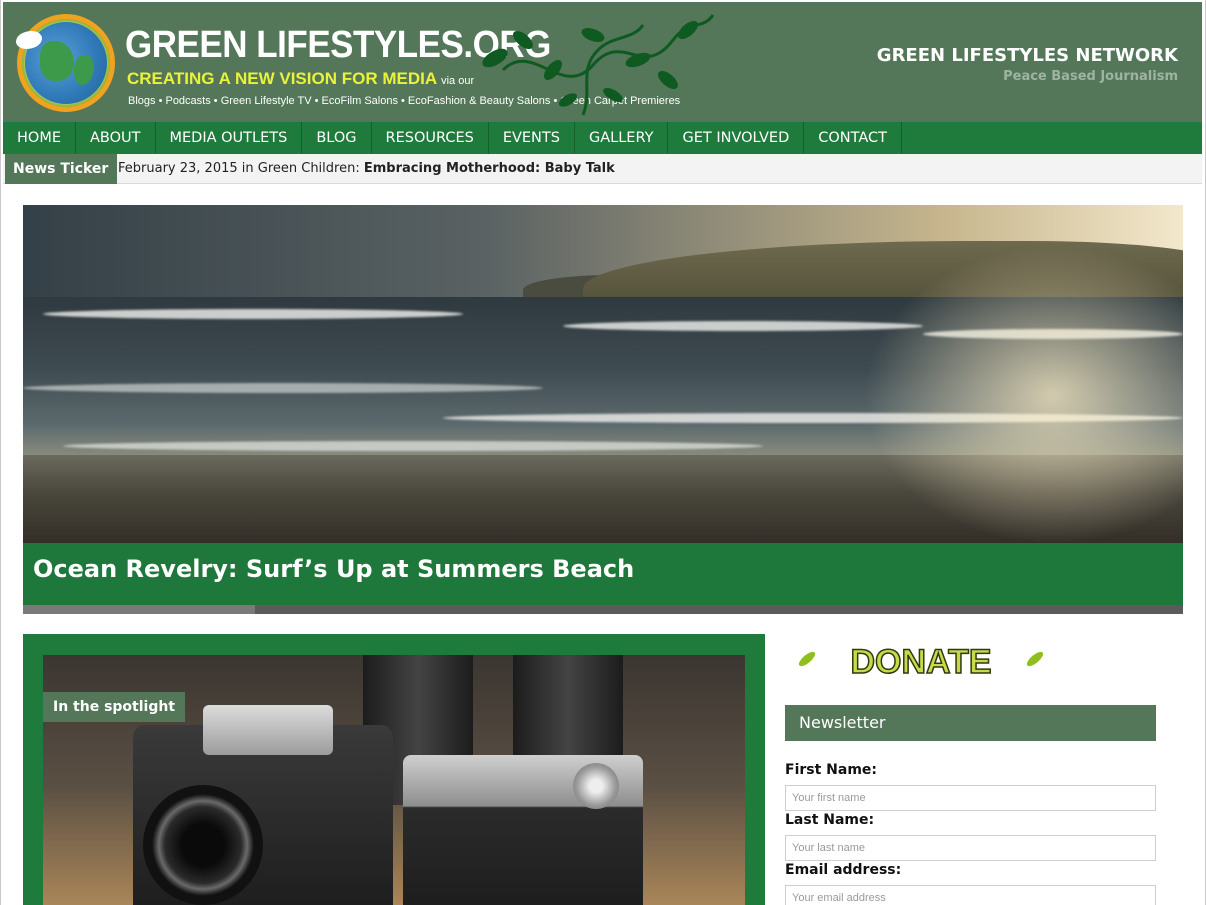 The width and height of the screenshot is (1206, 905). I want to click on nav-item-get-involved: GET INVOLVED, so click(736, 138).